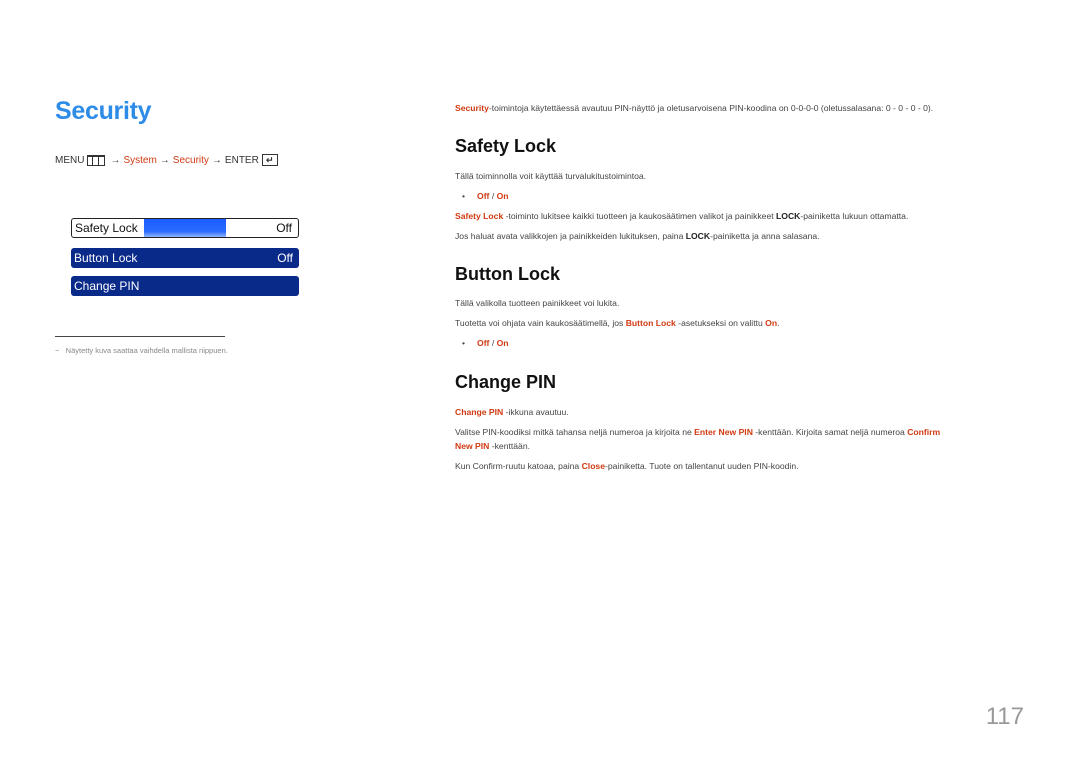  What do you see at coordinates (472, 108) in the screenshot?
I see `intro-highlight: Security` at bounding box center [472, 108].